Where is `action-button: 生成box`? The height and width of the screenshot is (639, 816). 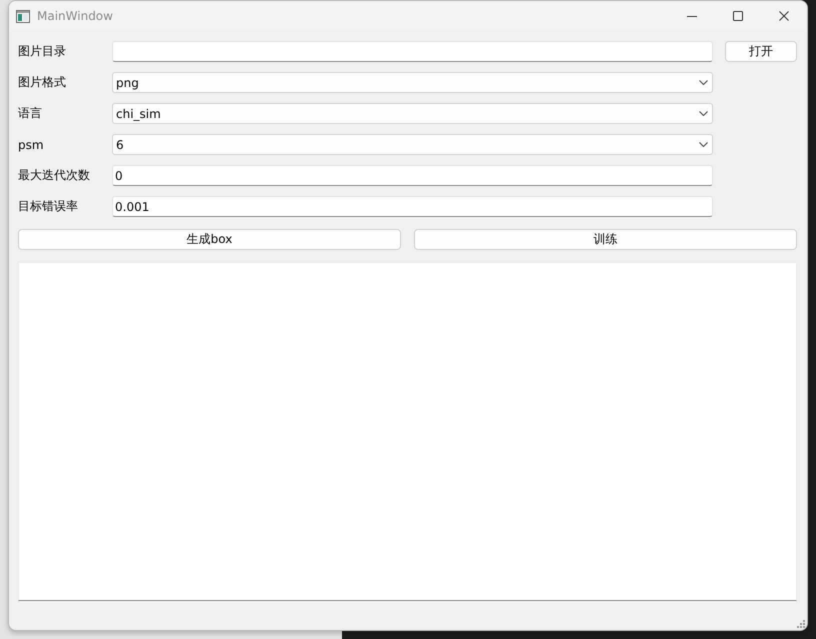 action-button: 生成box is located at coordinates (209, 239).